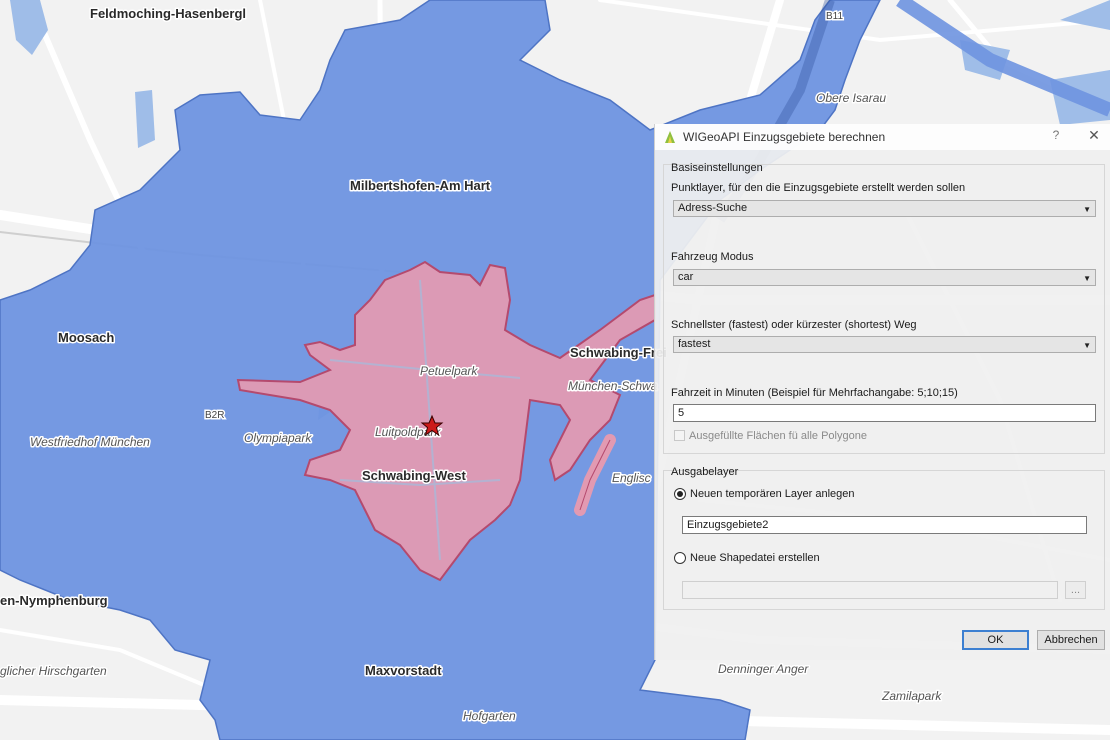 The image size is (1110, 740). I want to click on shapefile-radio, so click(680, 558).